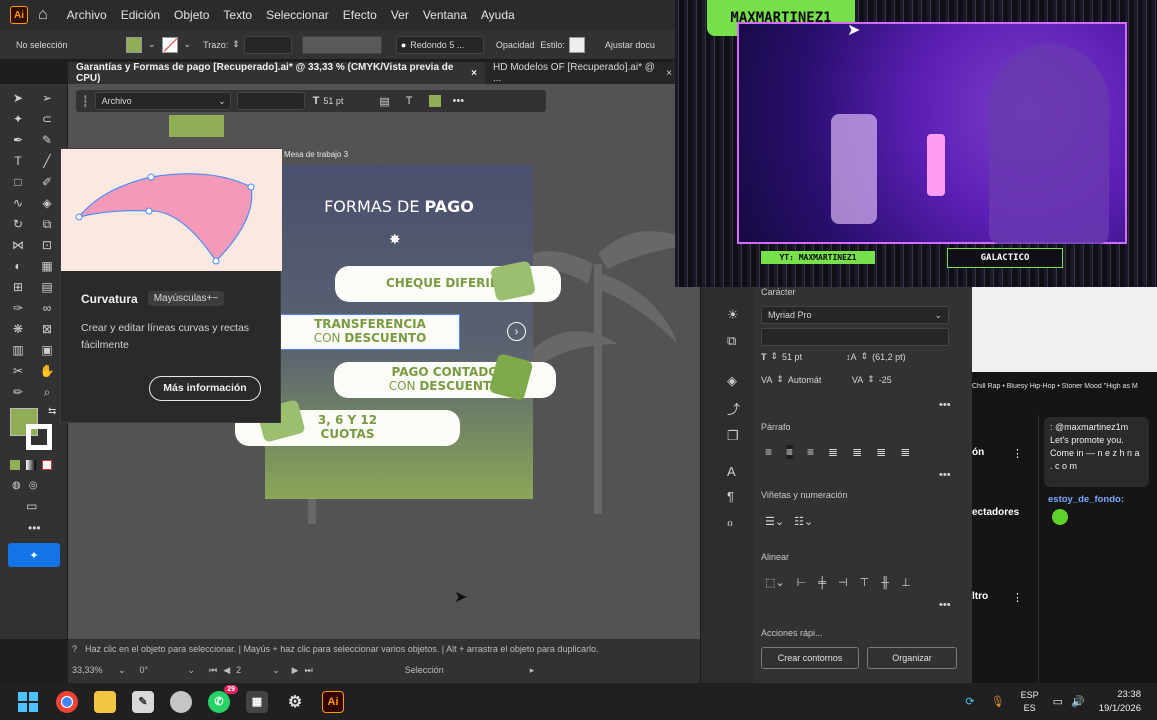 This screenshot has height=720, width=1157. I want to click on home-icon: ⌂, so click(43, 15).